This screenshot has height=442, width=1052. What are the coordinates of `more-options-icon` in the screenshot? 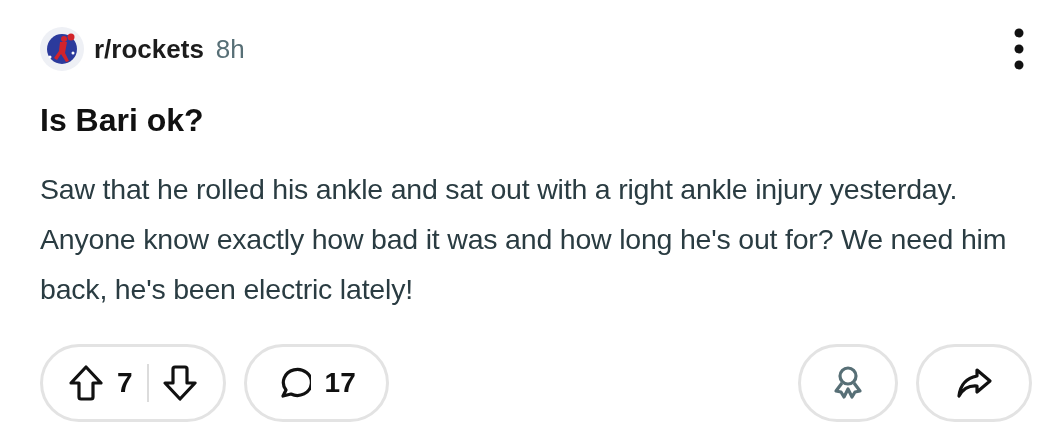 It's located at (1019, 49).